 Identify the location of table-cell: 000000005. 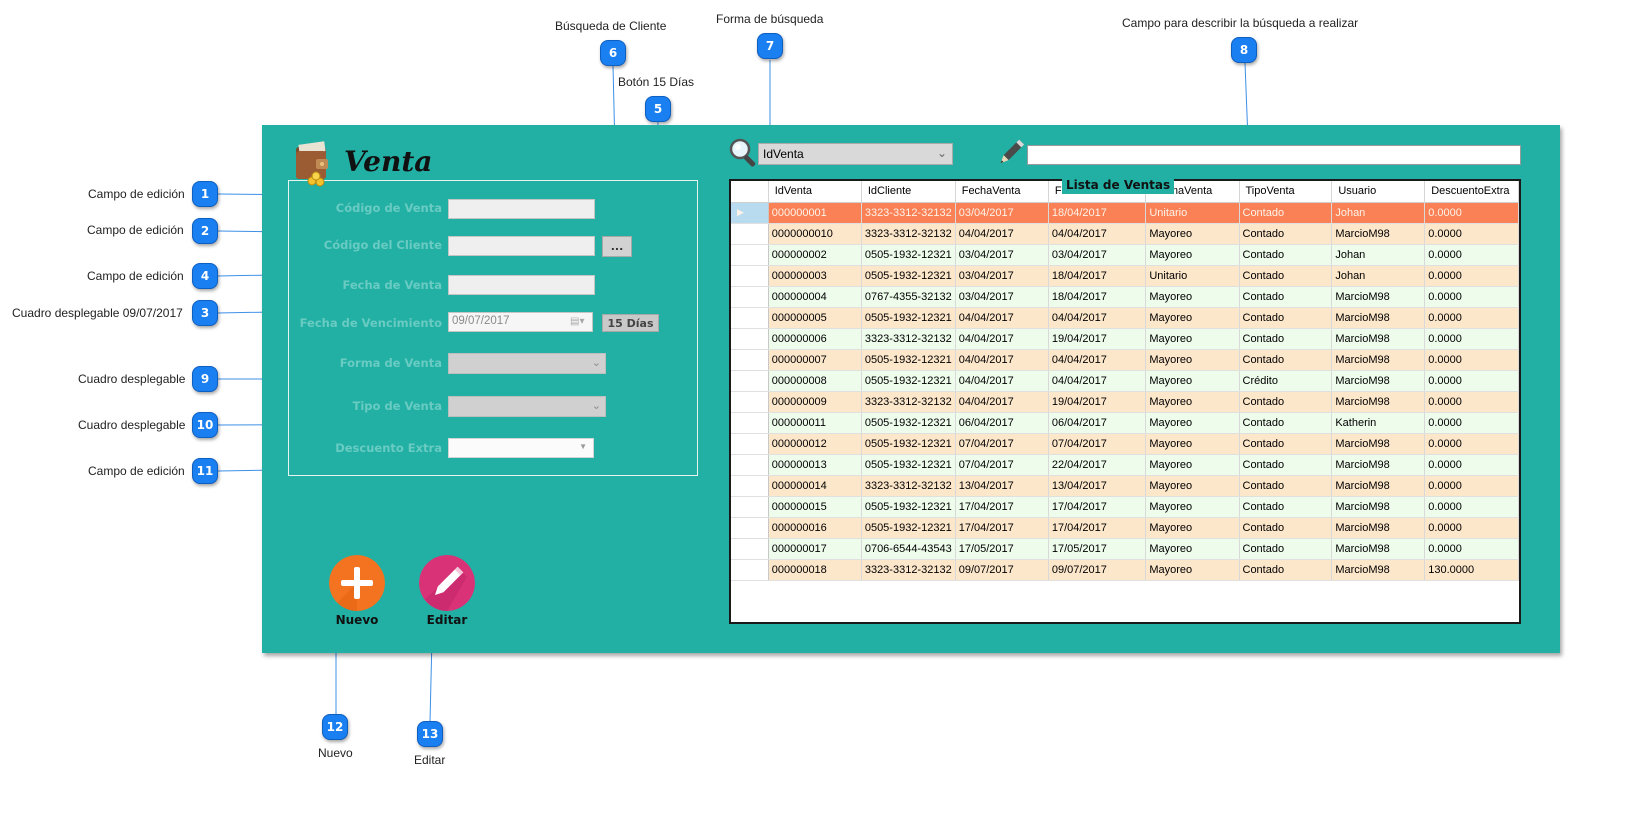
(815, 318).